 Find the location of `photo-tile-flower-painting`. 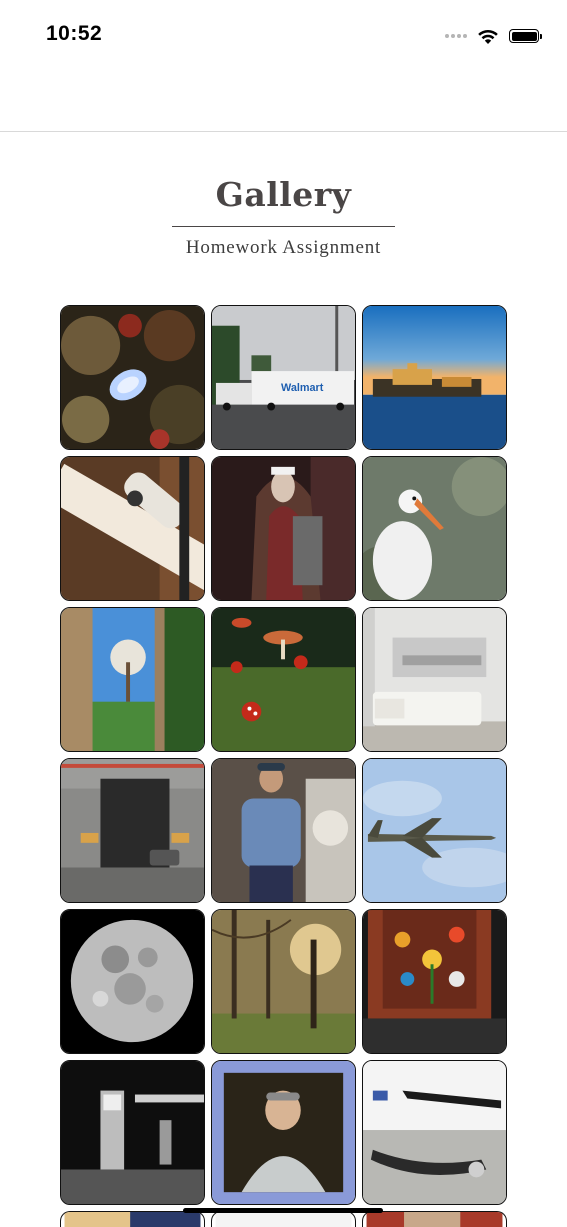

photo-tile-flower-painting is located at coordinates (434, 981).